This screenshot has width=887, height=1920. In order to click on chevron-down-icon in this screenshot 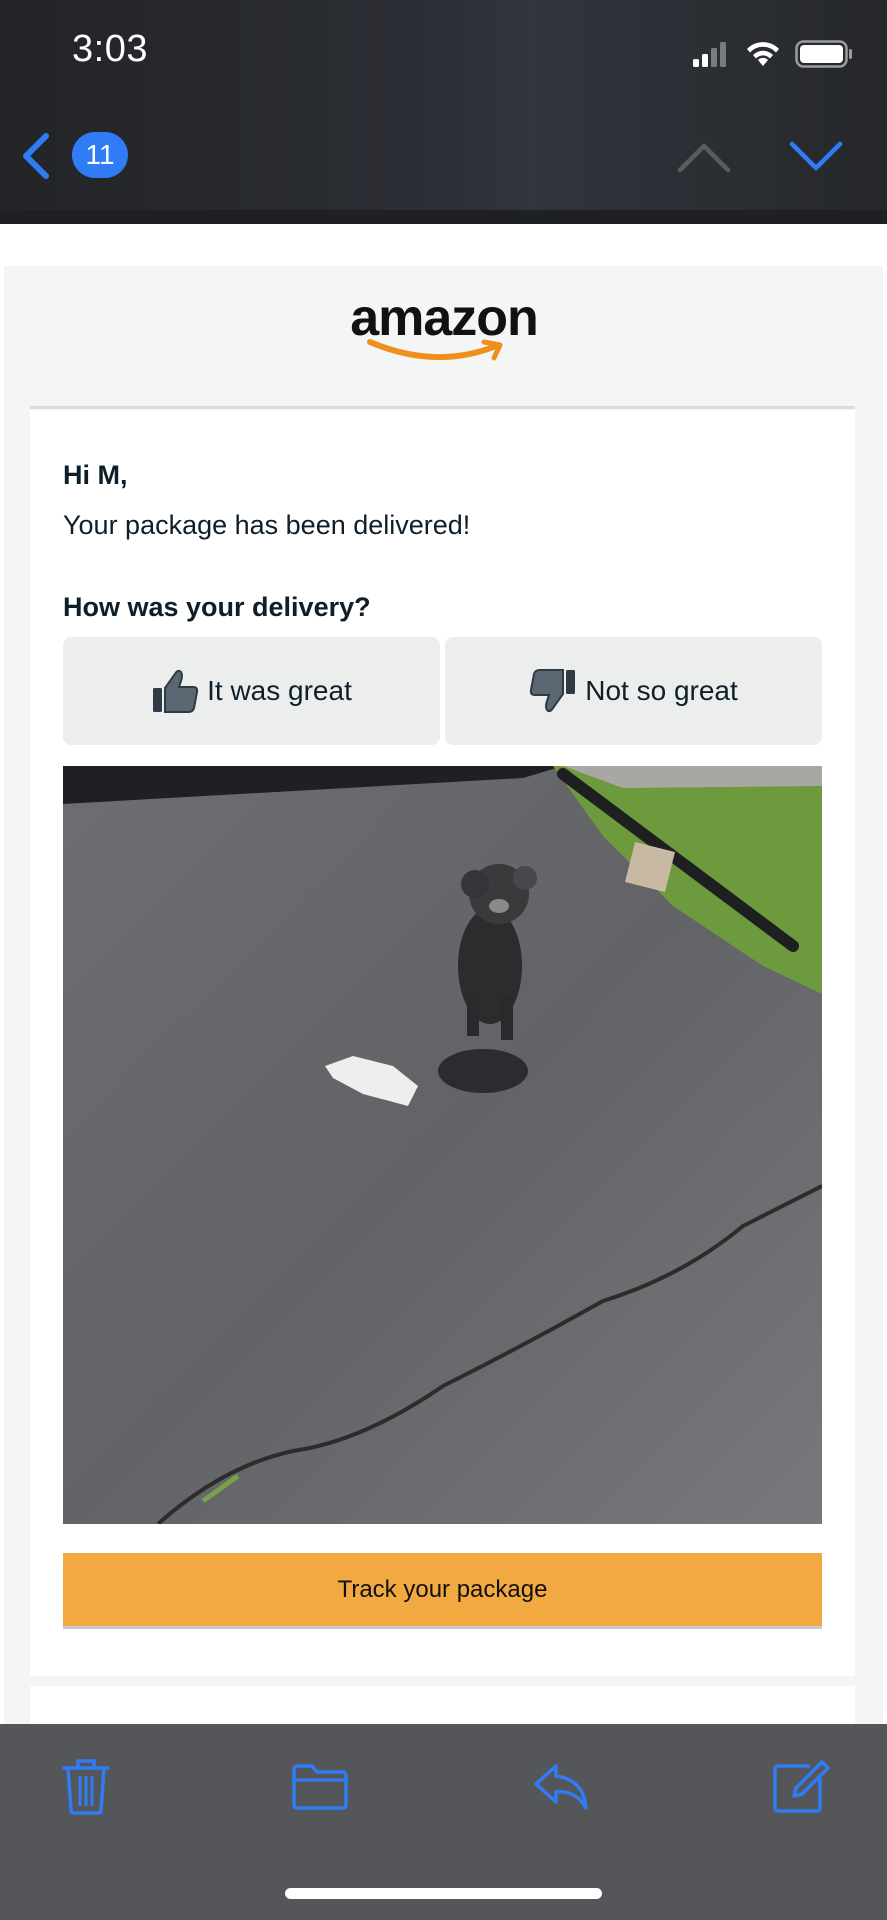, I will do `click(816, 156)`.